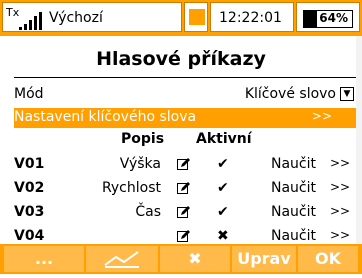 This screenshot has width=362, height=278. Describe the element at coordinates (131, 188) in the screenshot. I see `command-name: Rychlost` at that location.